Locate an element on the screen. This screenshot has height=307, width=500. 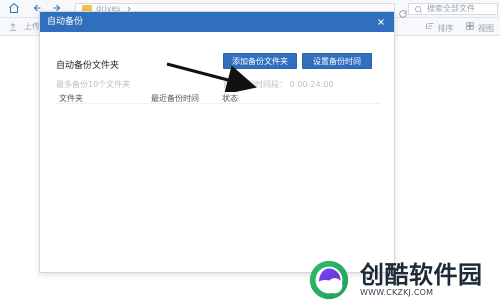
column-folder: 文件夹 is located at coordinates (71, 98).